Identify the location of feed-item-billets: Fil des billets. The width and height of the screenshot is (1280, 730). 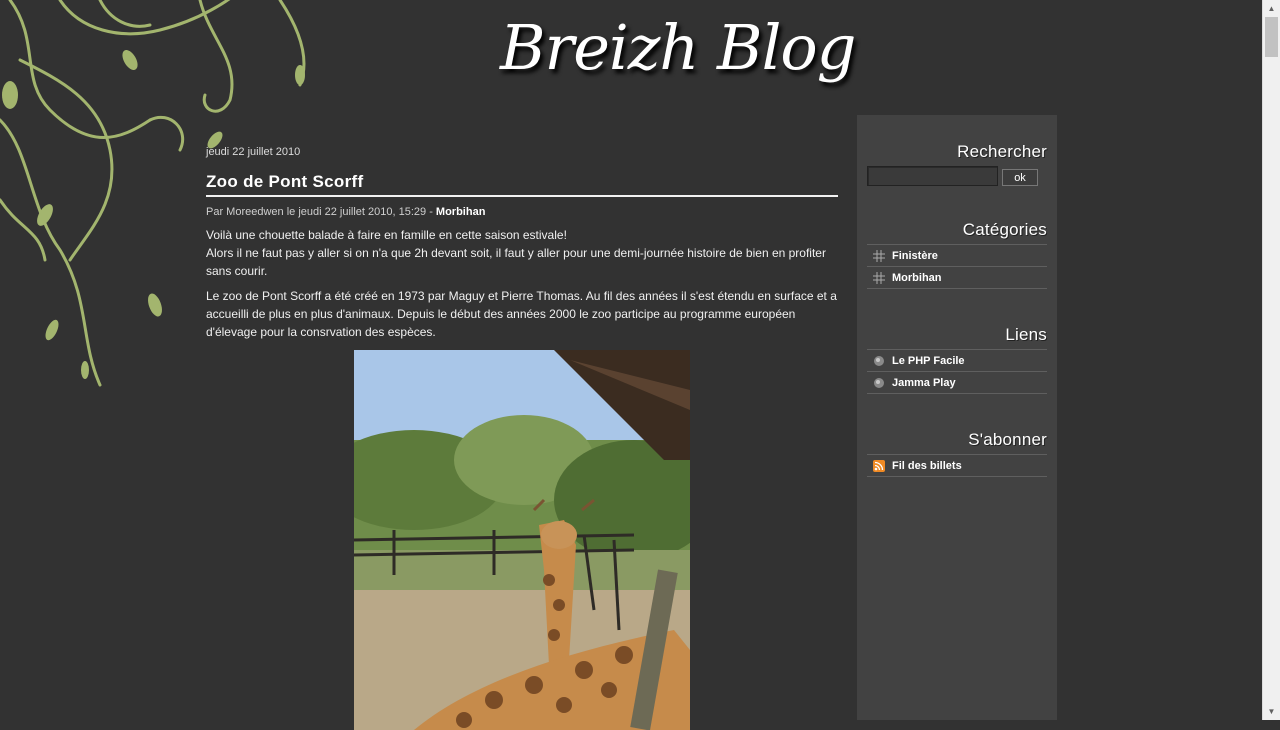
(957, 466).